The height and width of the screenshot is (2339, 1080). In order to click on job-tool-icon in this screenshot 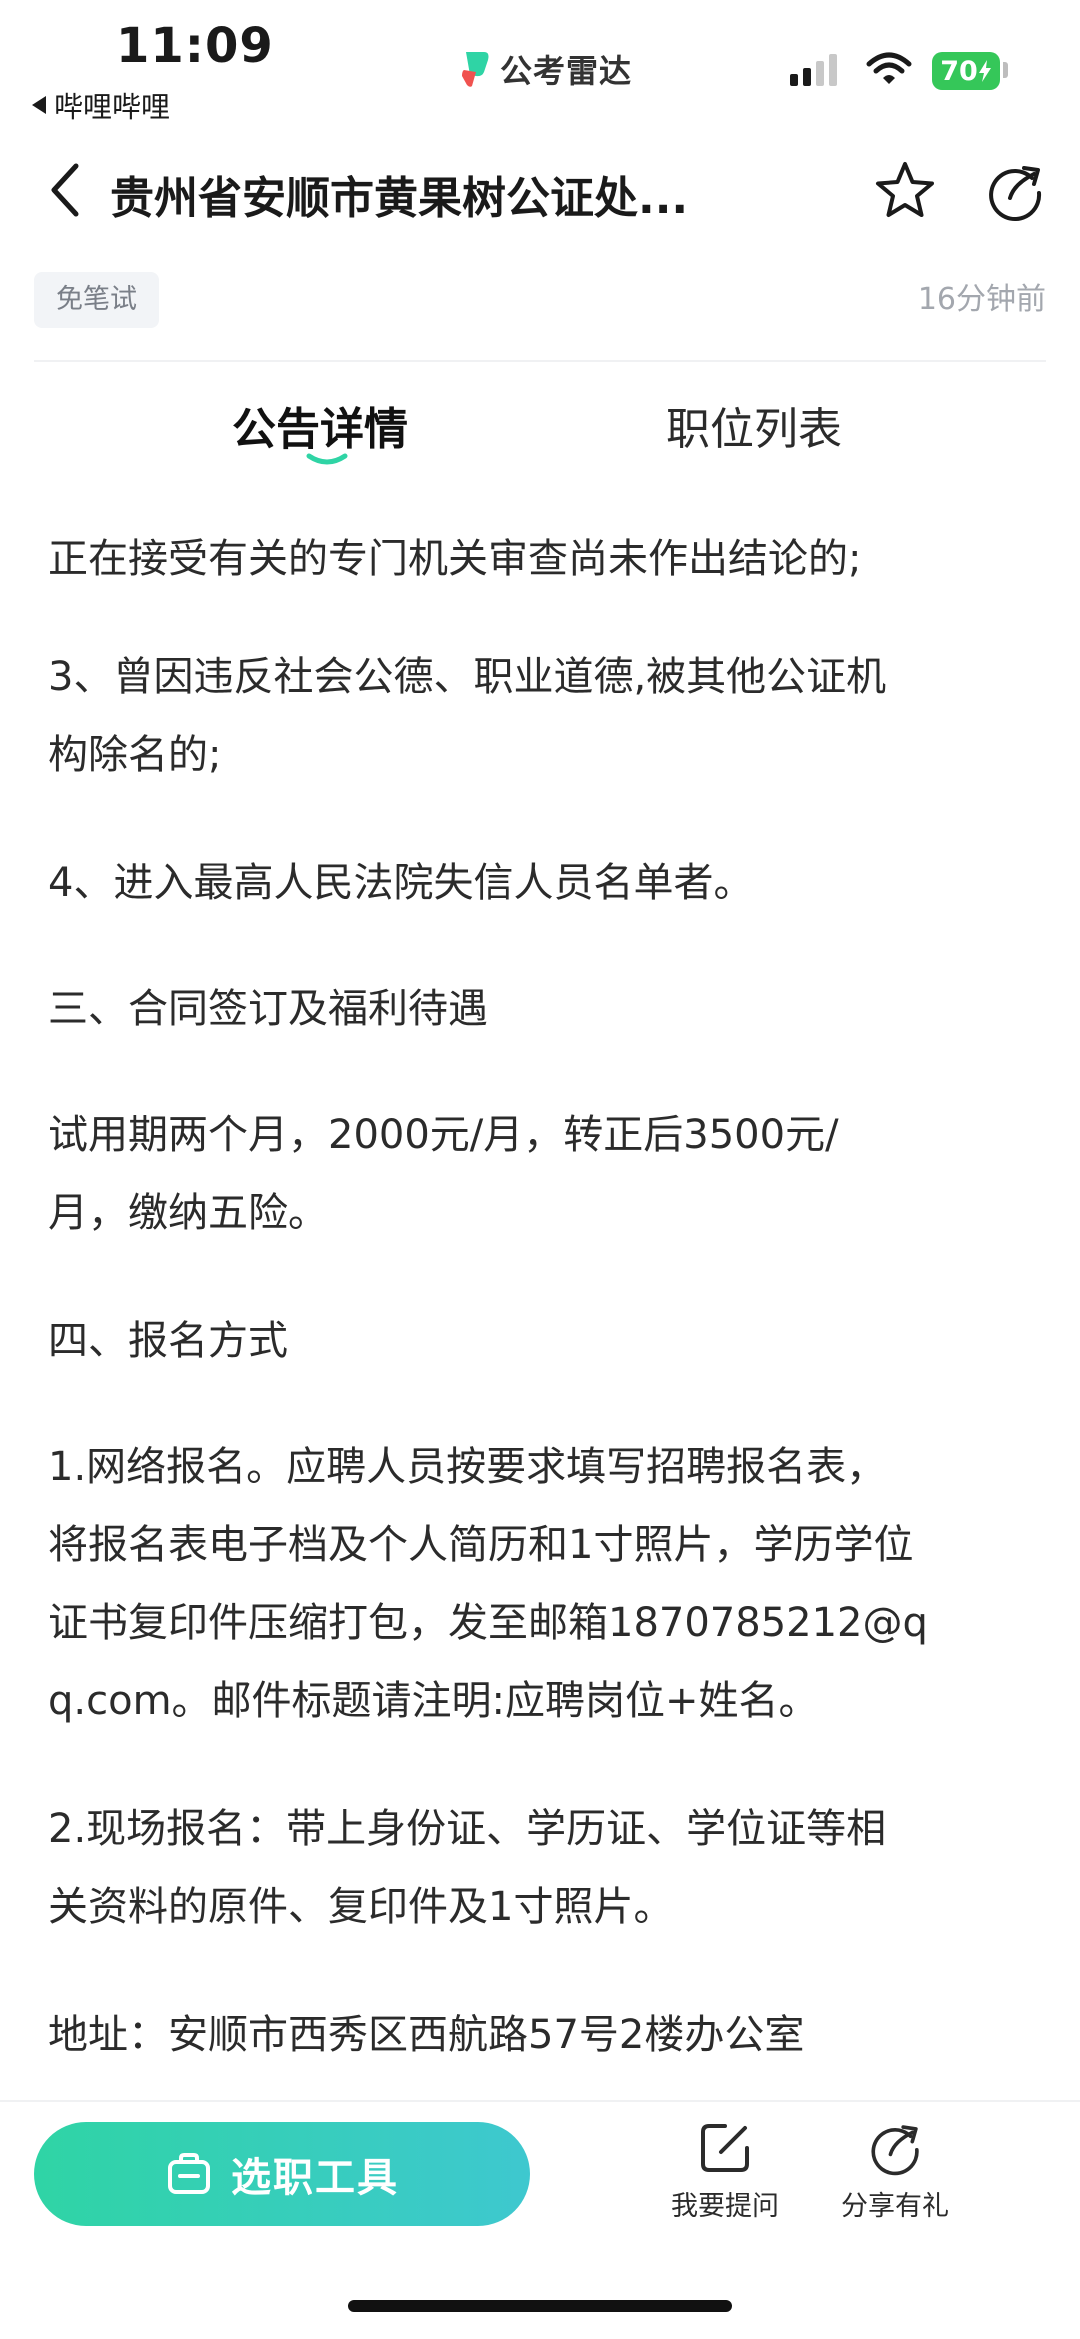, I will do `click(189, 2173)`.